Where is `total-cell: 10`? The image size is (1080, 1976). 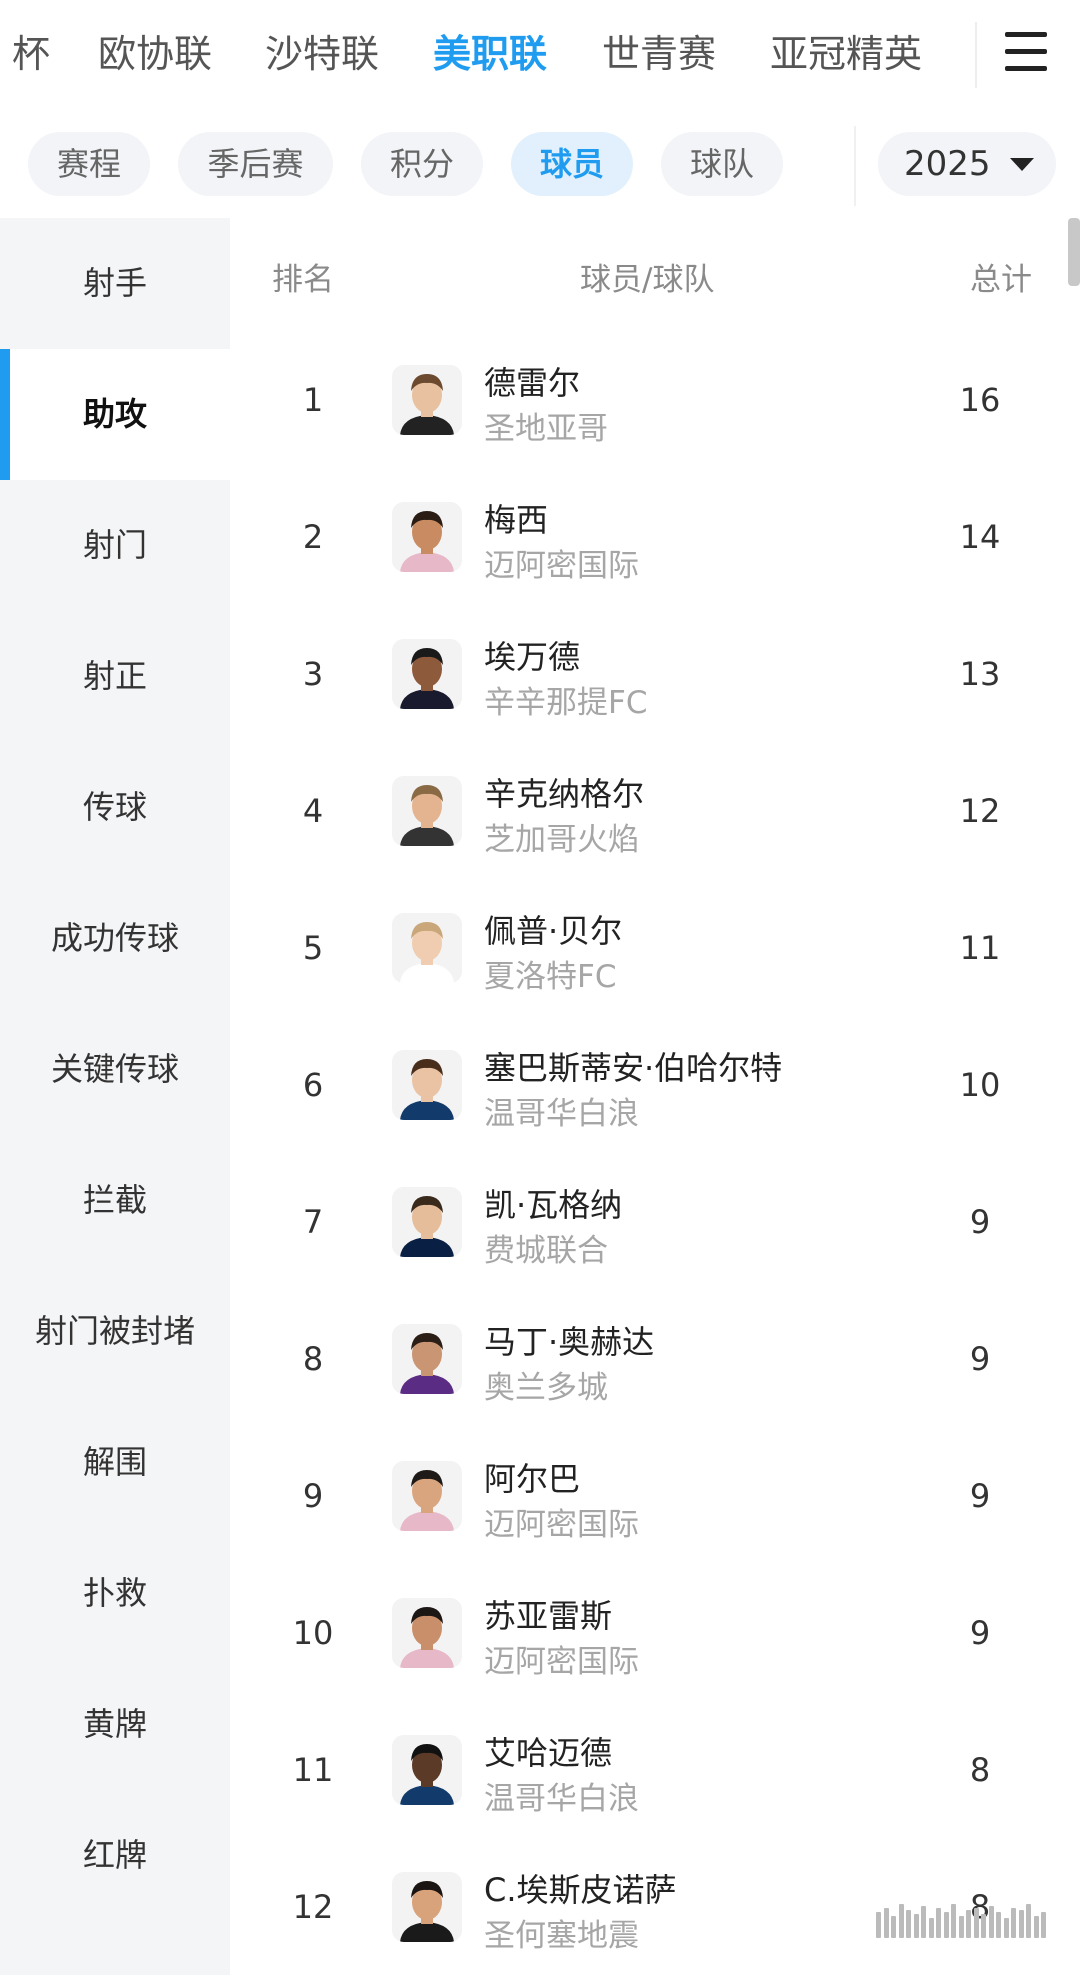 total-cell: 10 is located at coordinates (980, 1085).